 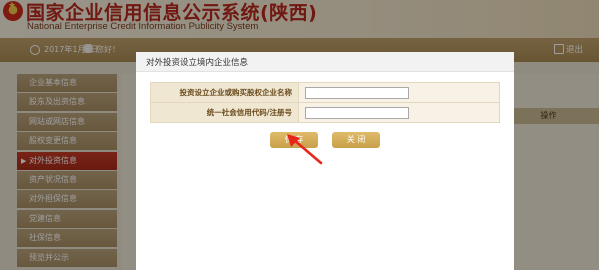 I want to click on form-row: 统一社会信用代码/注册号, so click(x=325, y=112).